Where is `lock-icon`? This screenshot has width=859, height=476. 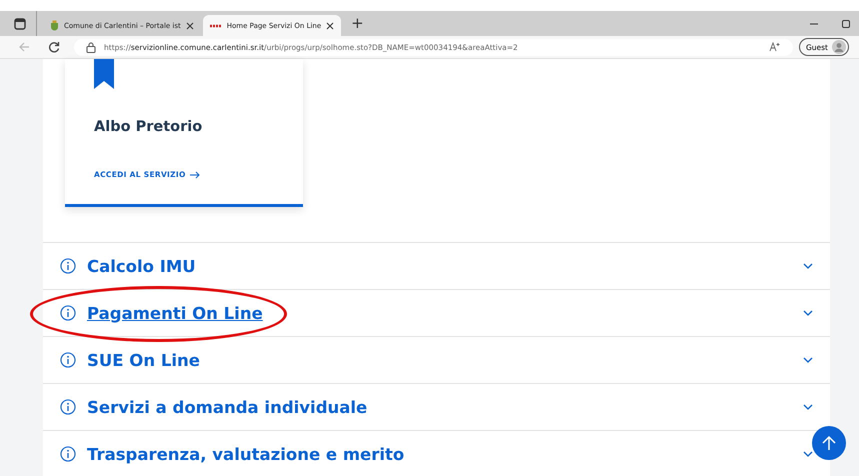
lock-icon is located at coordinates (91, 47).